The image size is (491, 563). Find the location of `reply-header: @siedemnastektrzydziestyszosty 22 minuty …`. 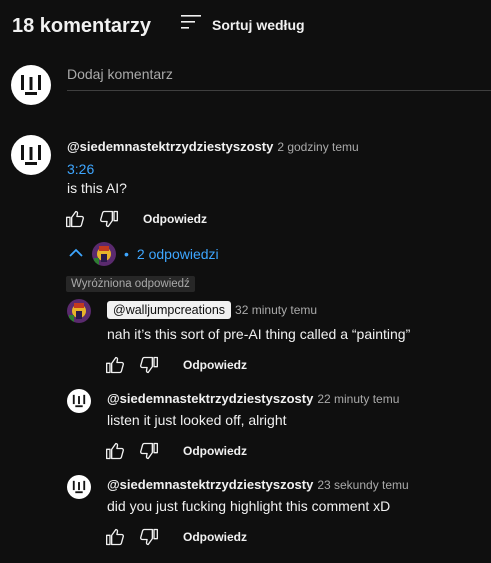

reply-header: @siedemnastektrzydziestyszosty 22 minuty … is located at coordinates (253, 399).